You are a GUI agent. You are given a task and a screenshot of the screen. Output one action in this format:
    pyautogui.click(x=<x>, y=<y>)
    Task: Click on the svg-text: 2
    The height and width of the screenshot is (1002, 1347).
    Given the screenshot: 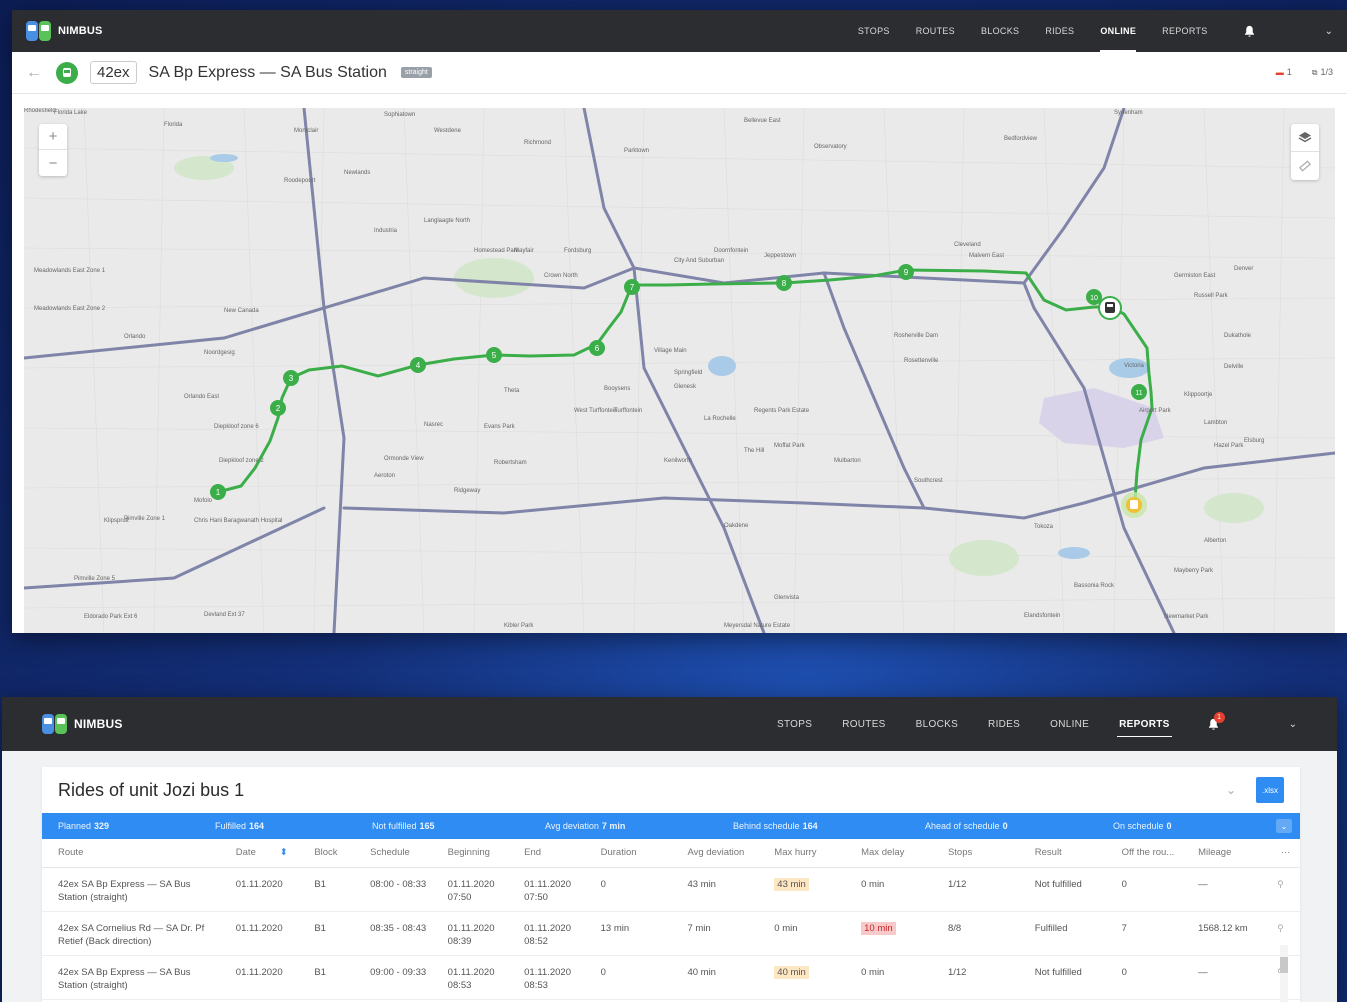 What is the action you would take?
    pyautogui.click(x=278, y=408)
    